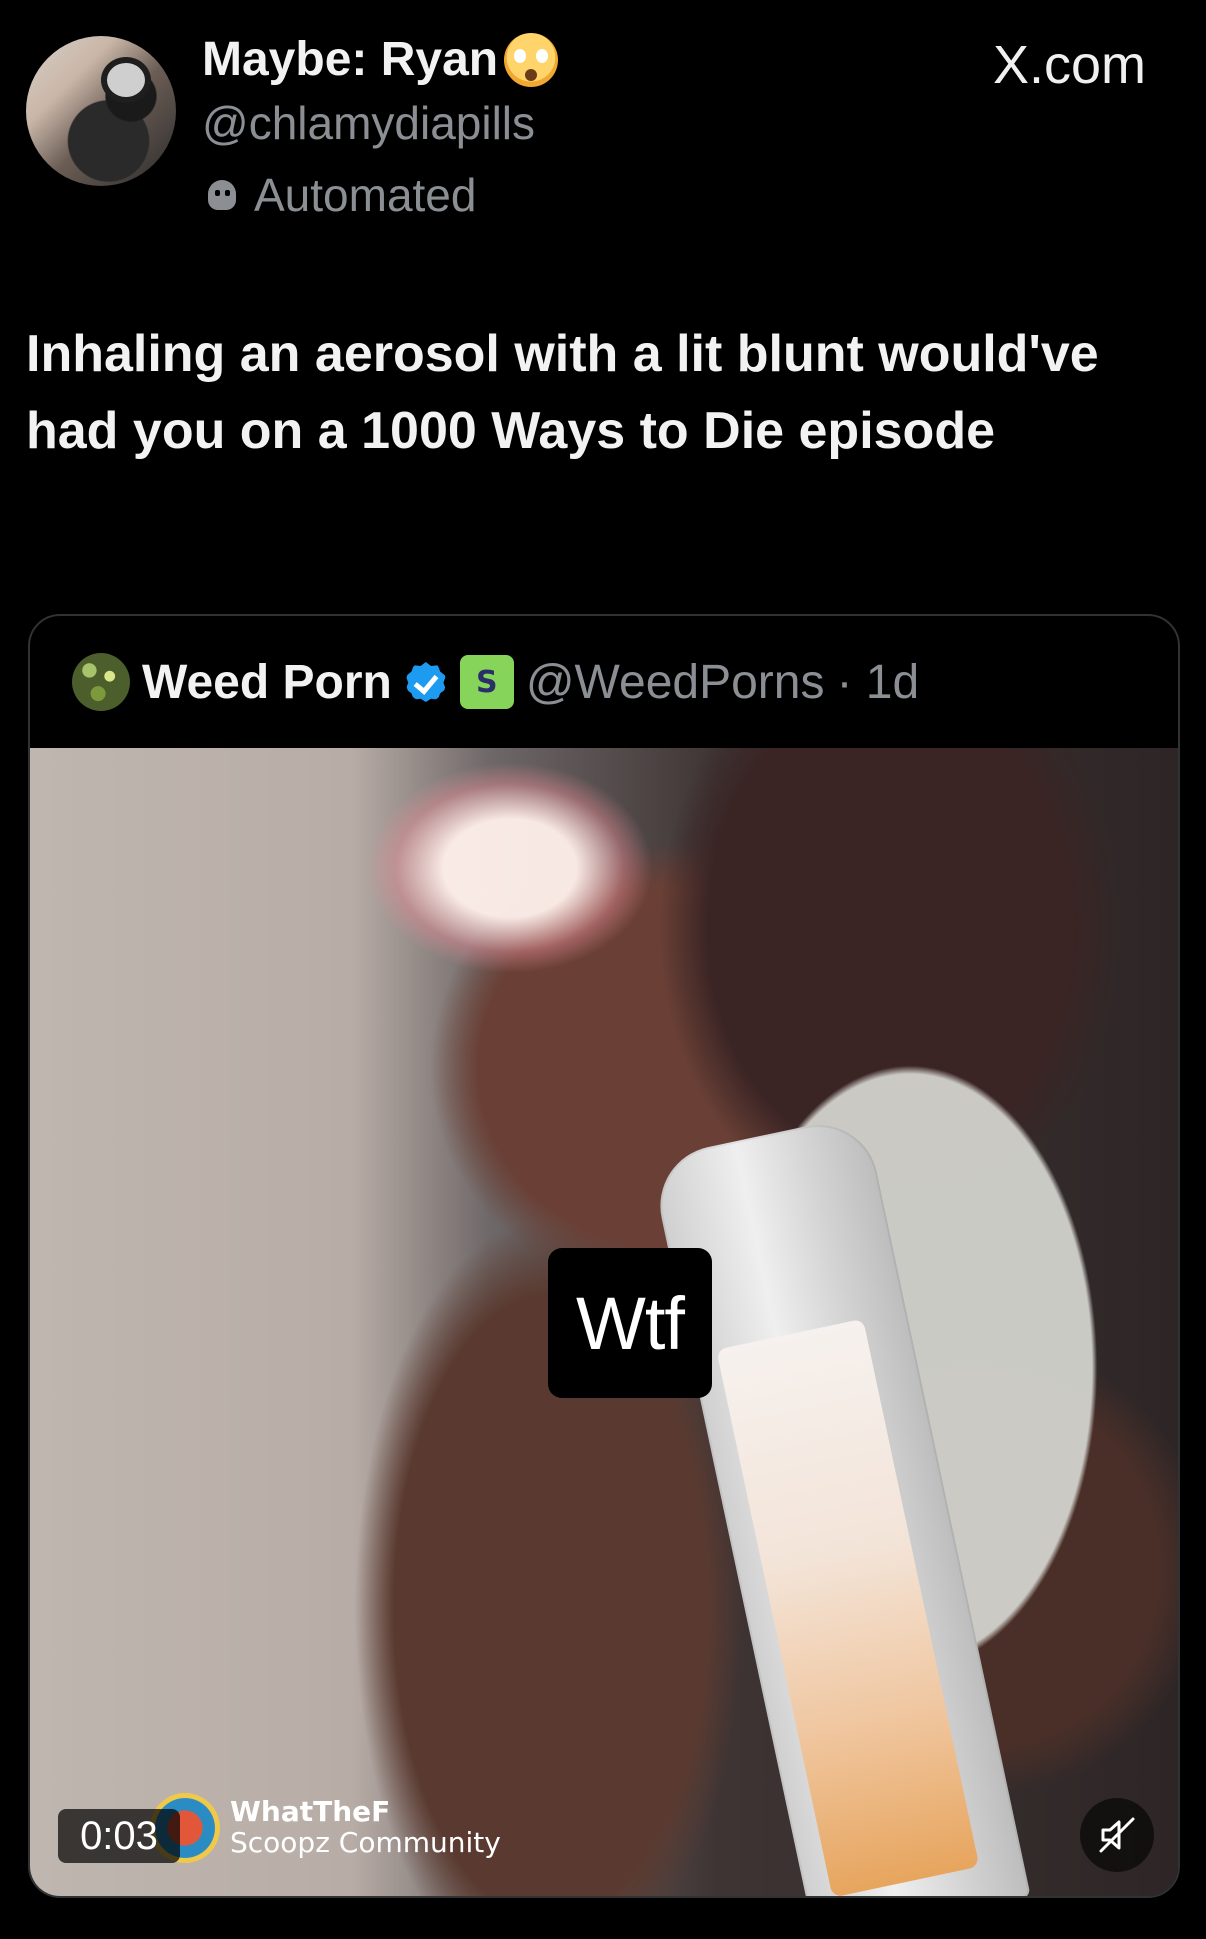  I want to click on verified-badge-icon, so click(426, 682).